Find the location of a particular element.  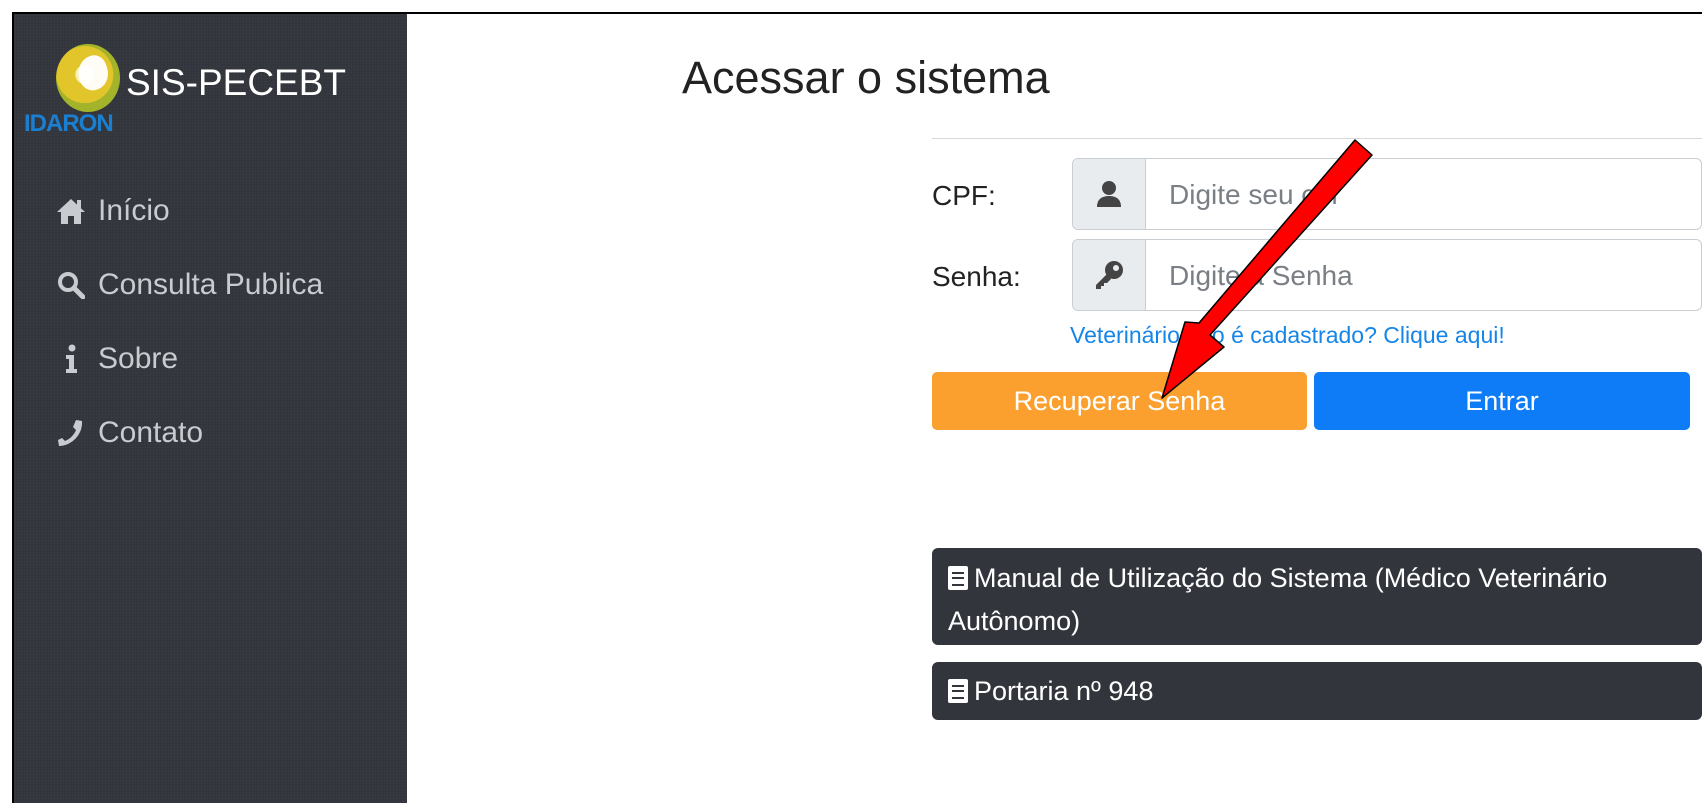

cpf-label: CPF: is located at coordinates (964, 195).